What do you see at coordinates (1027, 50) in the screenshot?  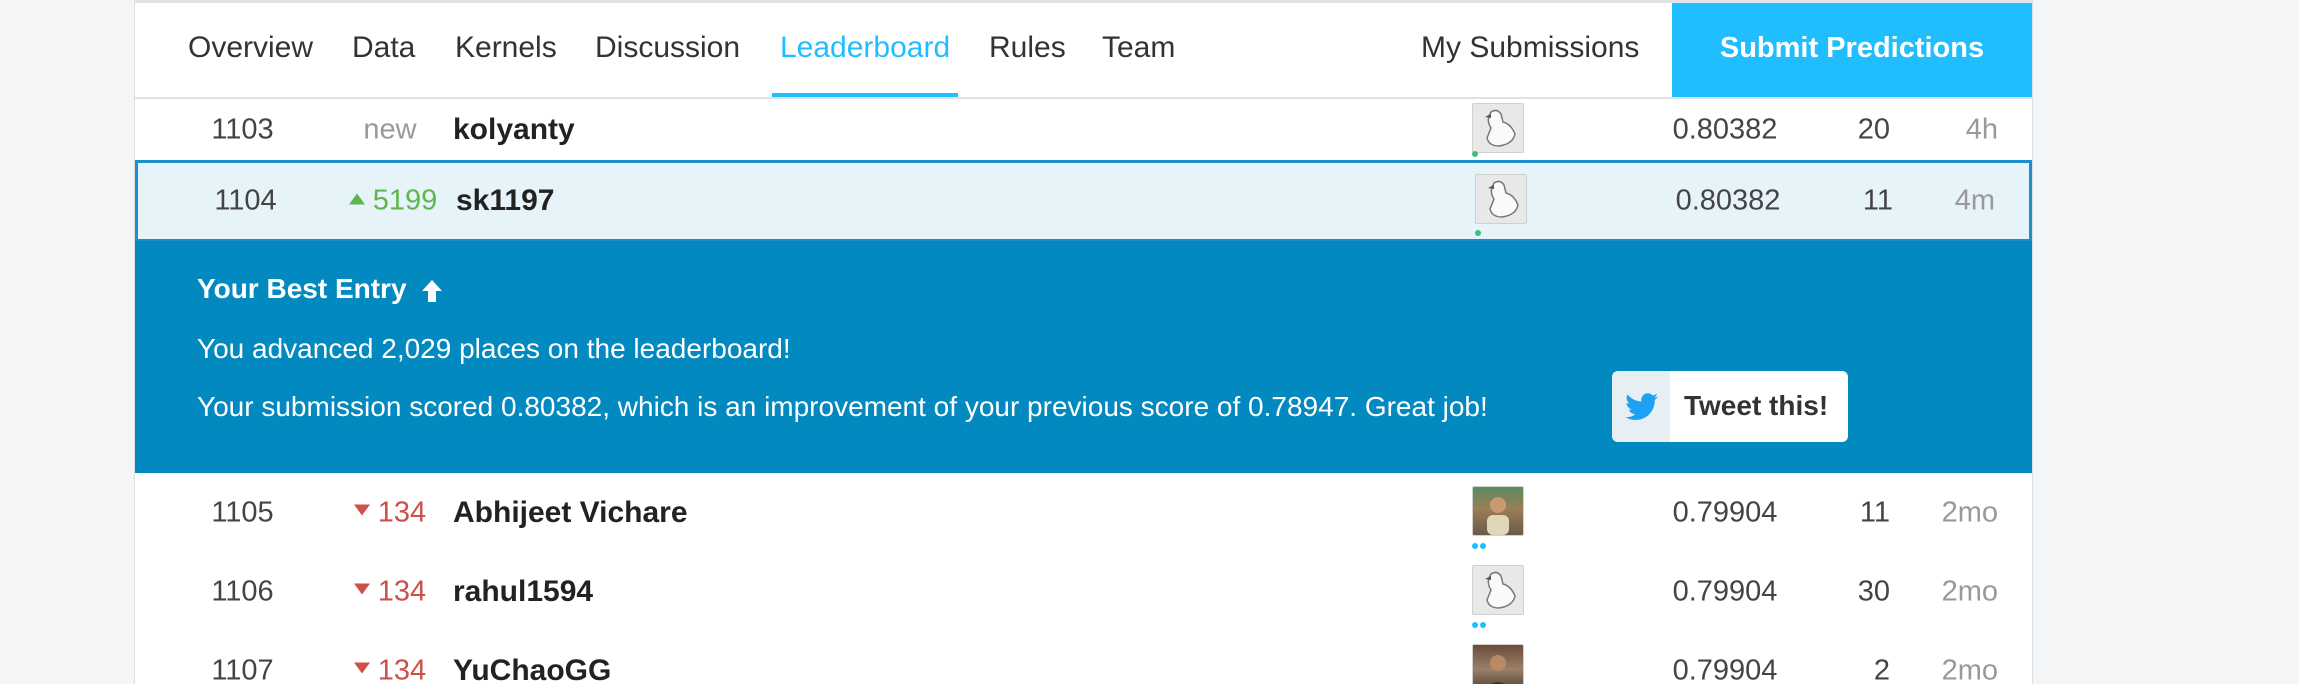 I see `tab-rules: Rules` at bounding box center [1027, 50].